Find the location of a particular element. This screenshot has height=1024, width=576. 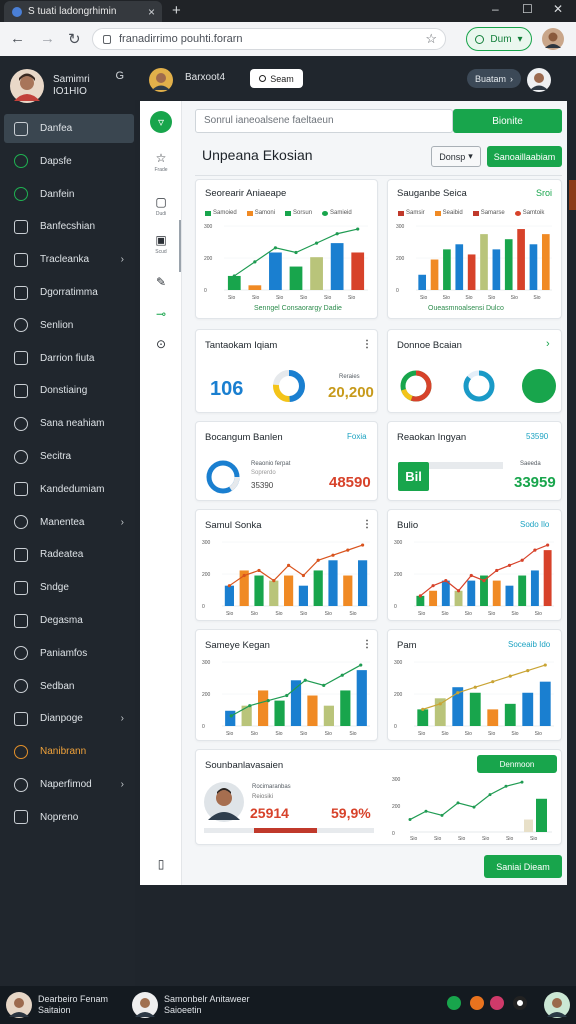

rail-favorites: ☆ Frade is located at coordinates (161, 160).